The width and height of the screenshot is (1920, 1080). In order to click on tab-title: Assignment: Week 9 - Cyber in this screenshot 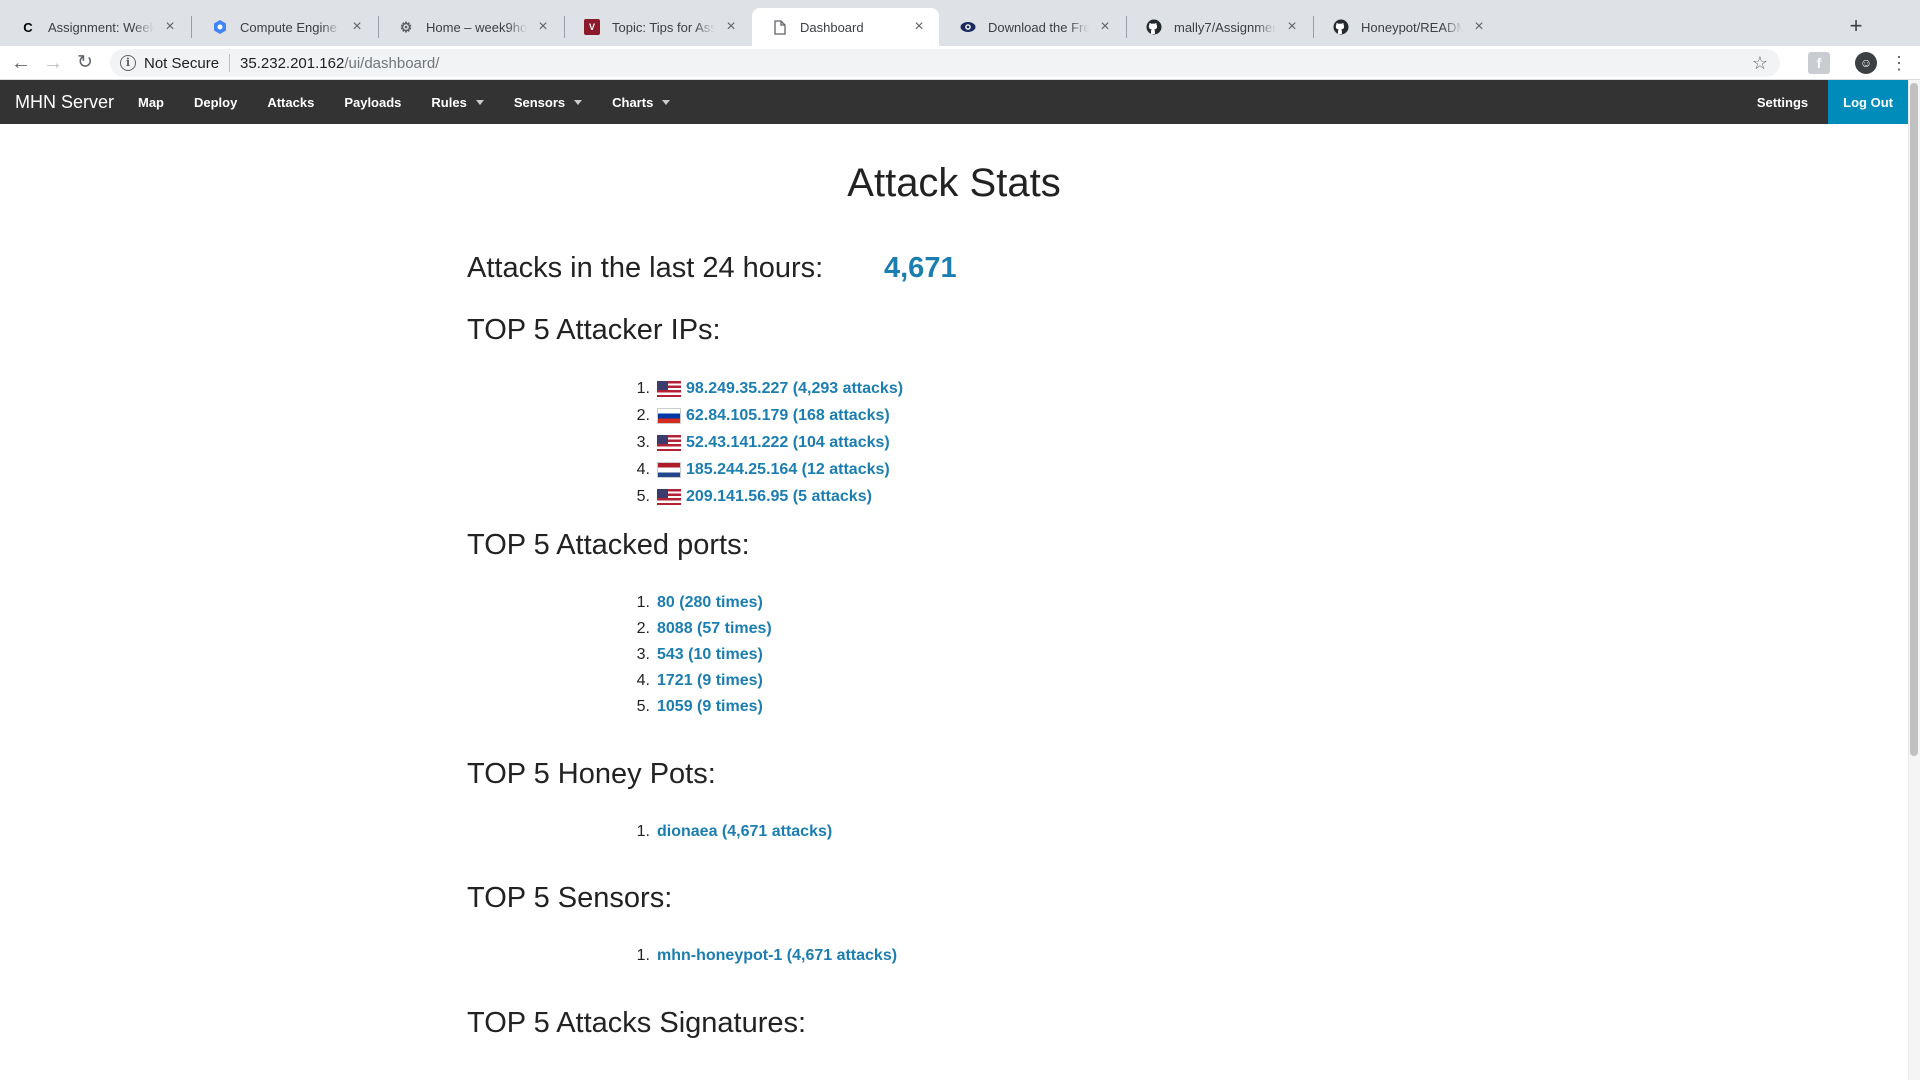, I will do `click(101, 27)`.